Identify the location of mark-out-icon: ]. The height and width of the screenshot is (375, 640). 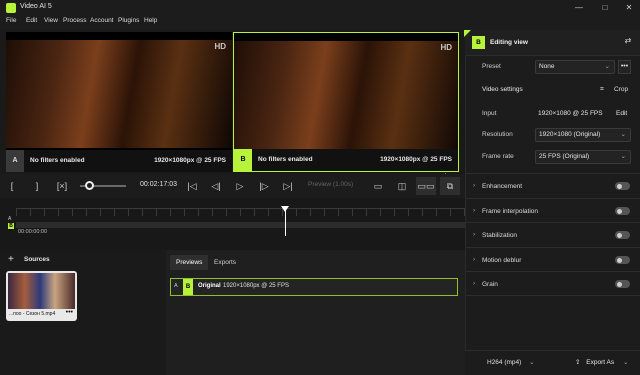
(37, 186).